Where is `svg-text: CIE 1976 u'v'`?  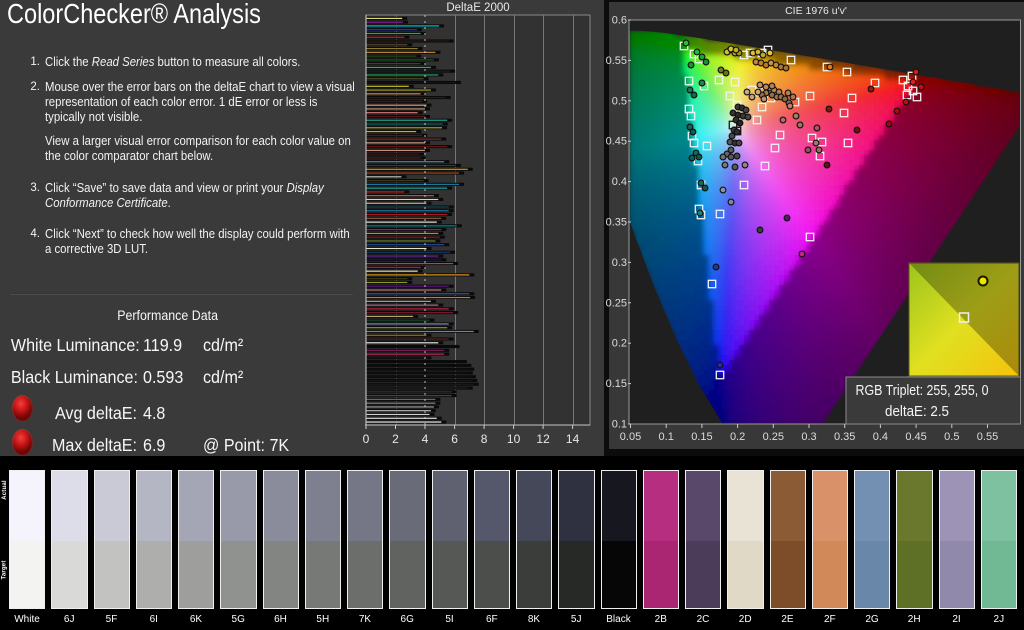 svg-text: CIE 1976 u'v' is located at coordinates (816, 11).